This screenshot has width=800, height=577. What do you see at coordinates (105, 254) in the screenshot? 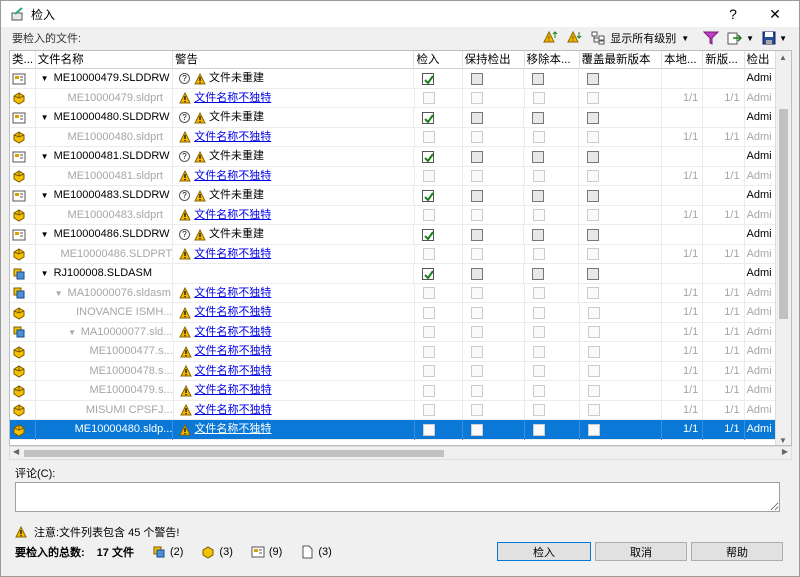
I see `filename-cell: ME10000486.SLDPRT` at bounding box center [105, 254].